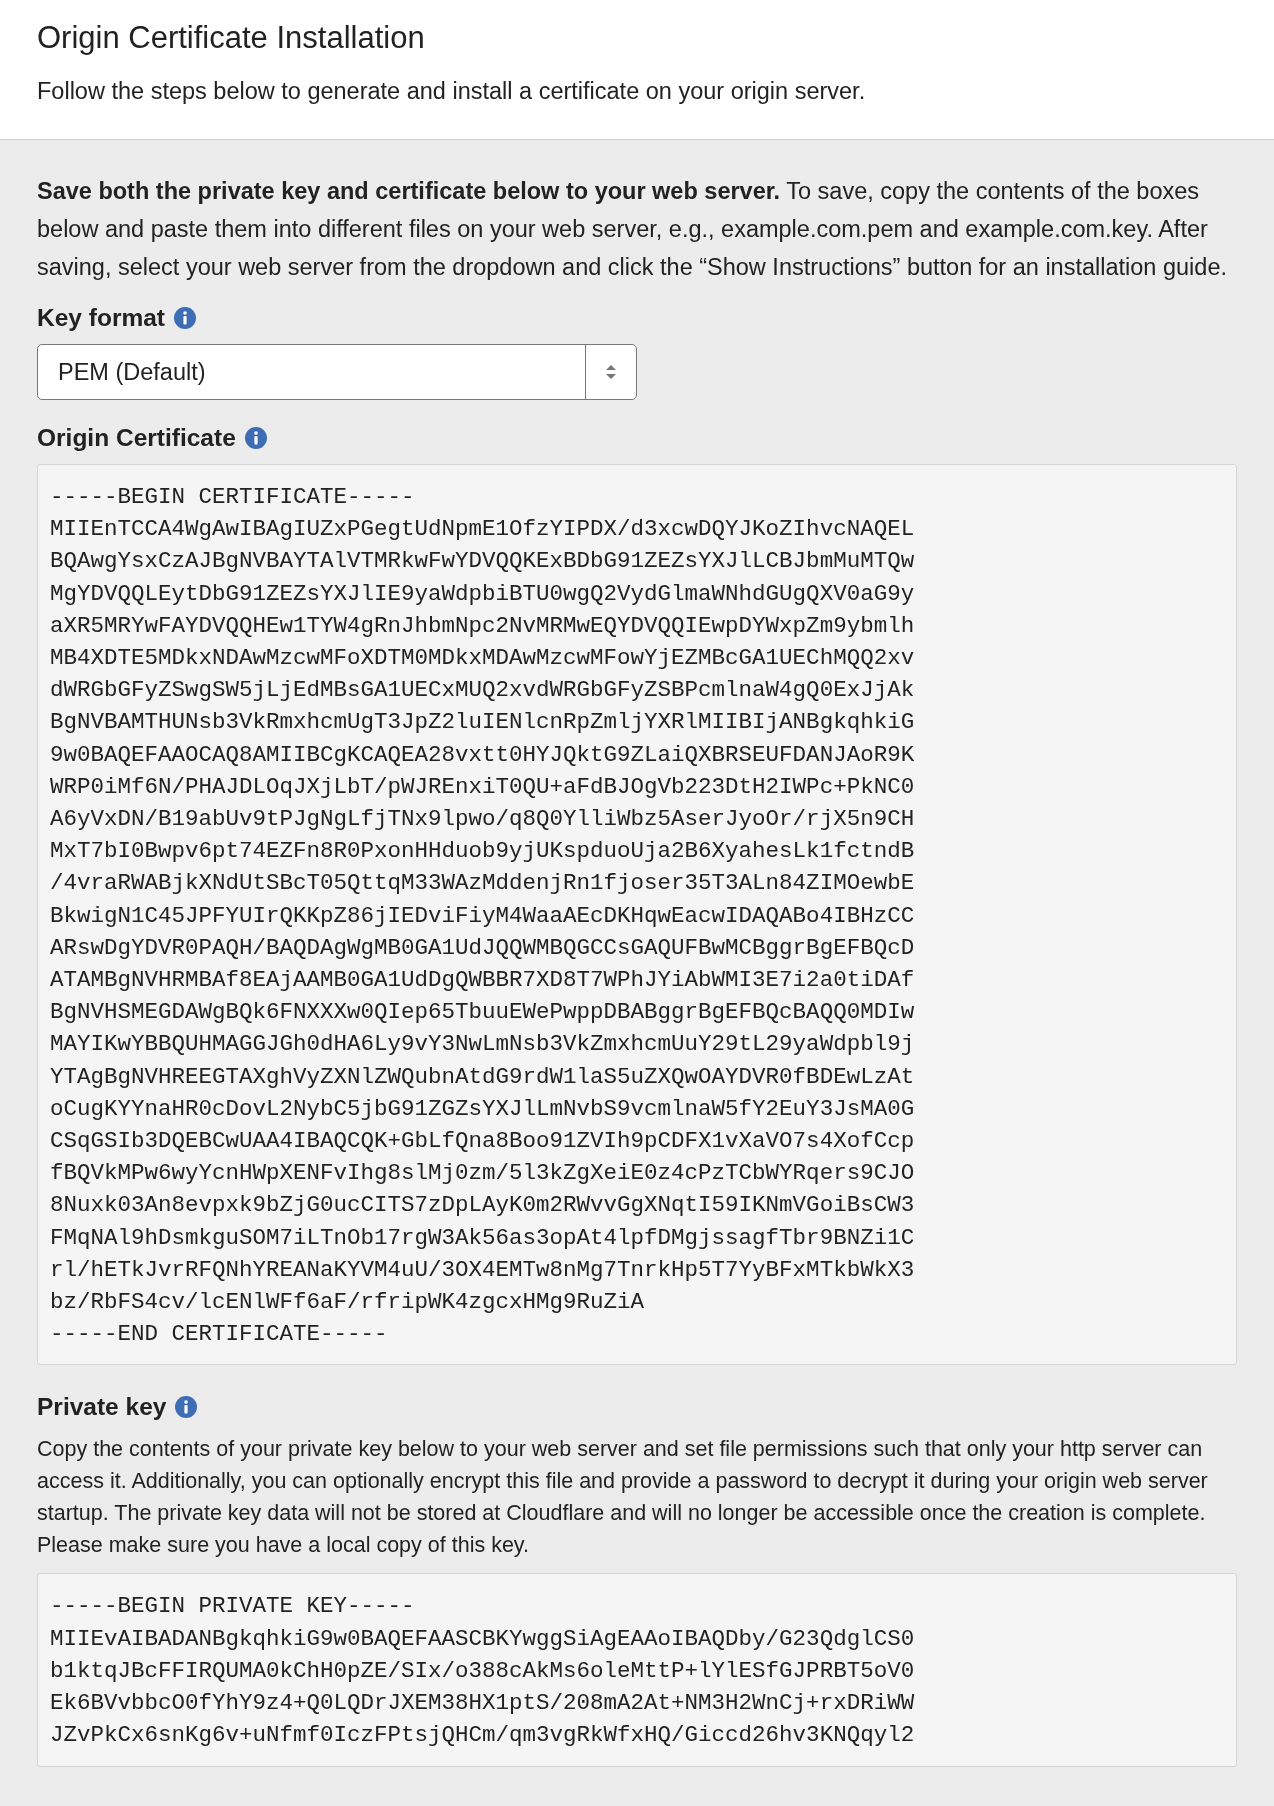  I want to click on private-key-field: -----BEGIN PRIVATE KEY----- MIIEvAIBADANBgkqhkiG9w0BAQEFAASCBKYwggSiAgEAAoIBAQDby/G23QdglCS0 b1ktqJBcFFIRQUMA0kChH0pZE/SIx/o388cAkMs6oleMttP+lYlESfGJPRBT5oV0 Ek6BVvbbcO0fYhY9z4+Q0LQDrJXEM38HX1ptS/208mA2At+NM3H2WnCj+rxDRiWW JZvPkCx6snKg6v+uNfmf0IczFPtsjQHCm/qm3vgRkWfxHQ/Giccd26hv3KNQqyl2, so click(637, 1670).